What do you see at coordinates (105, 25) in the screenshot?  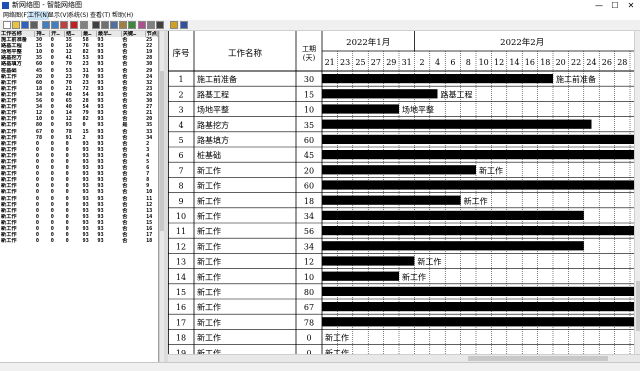 I see `cut-icon` at bounding box center [105, 25].